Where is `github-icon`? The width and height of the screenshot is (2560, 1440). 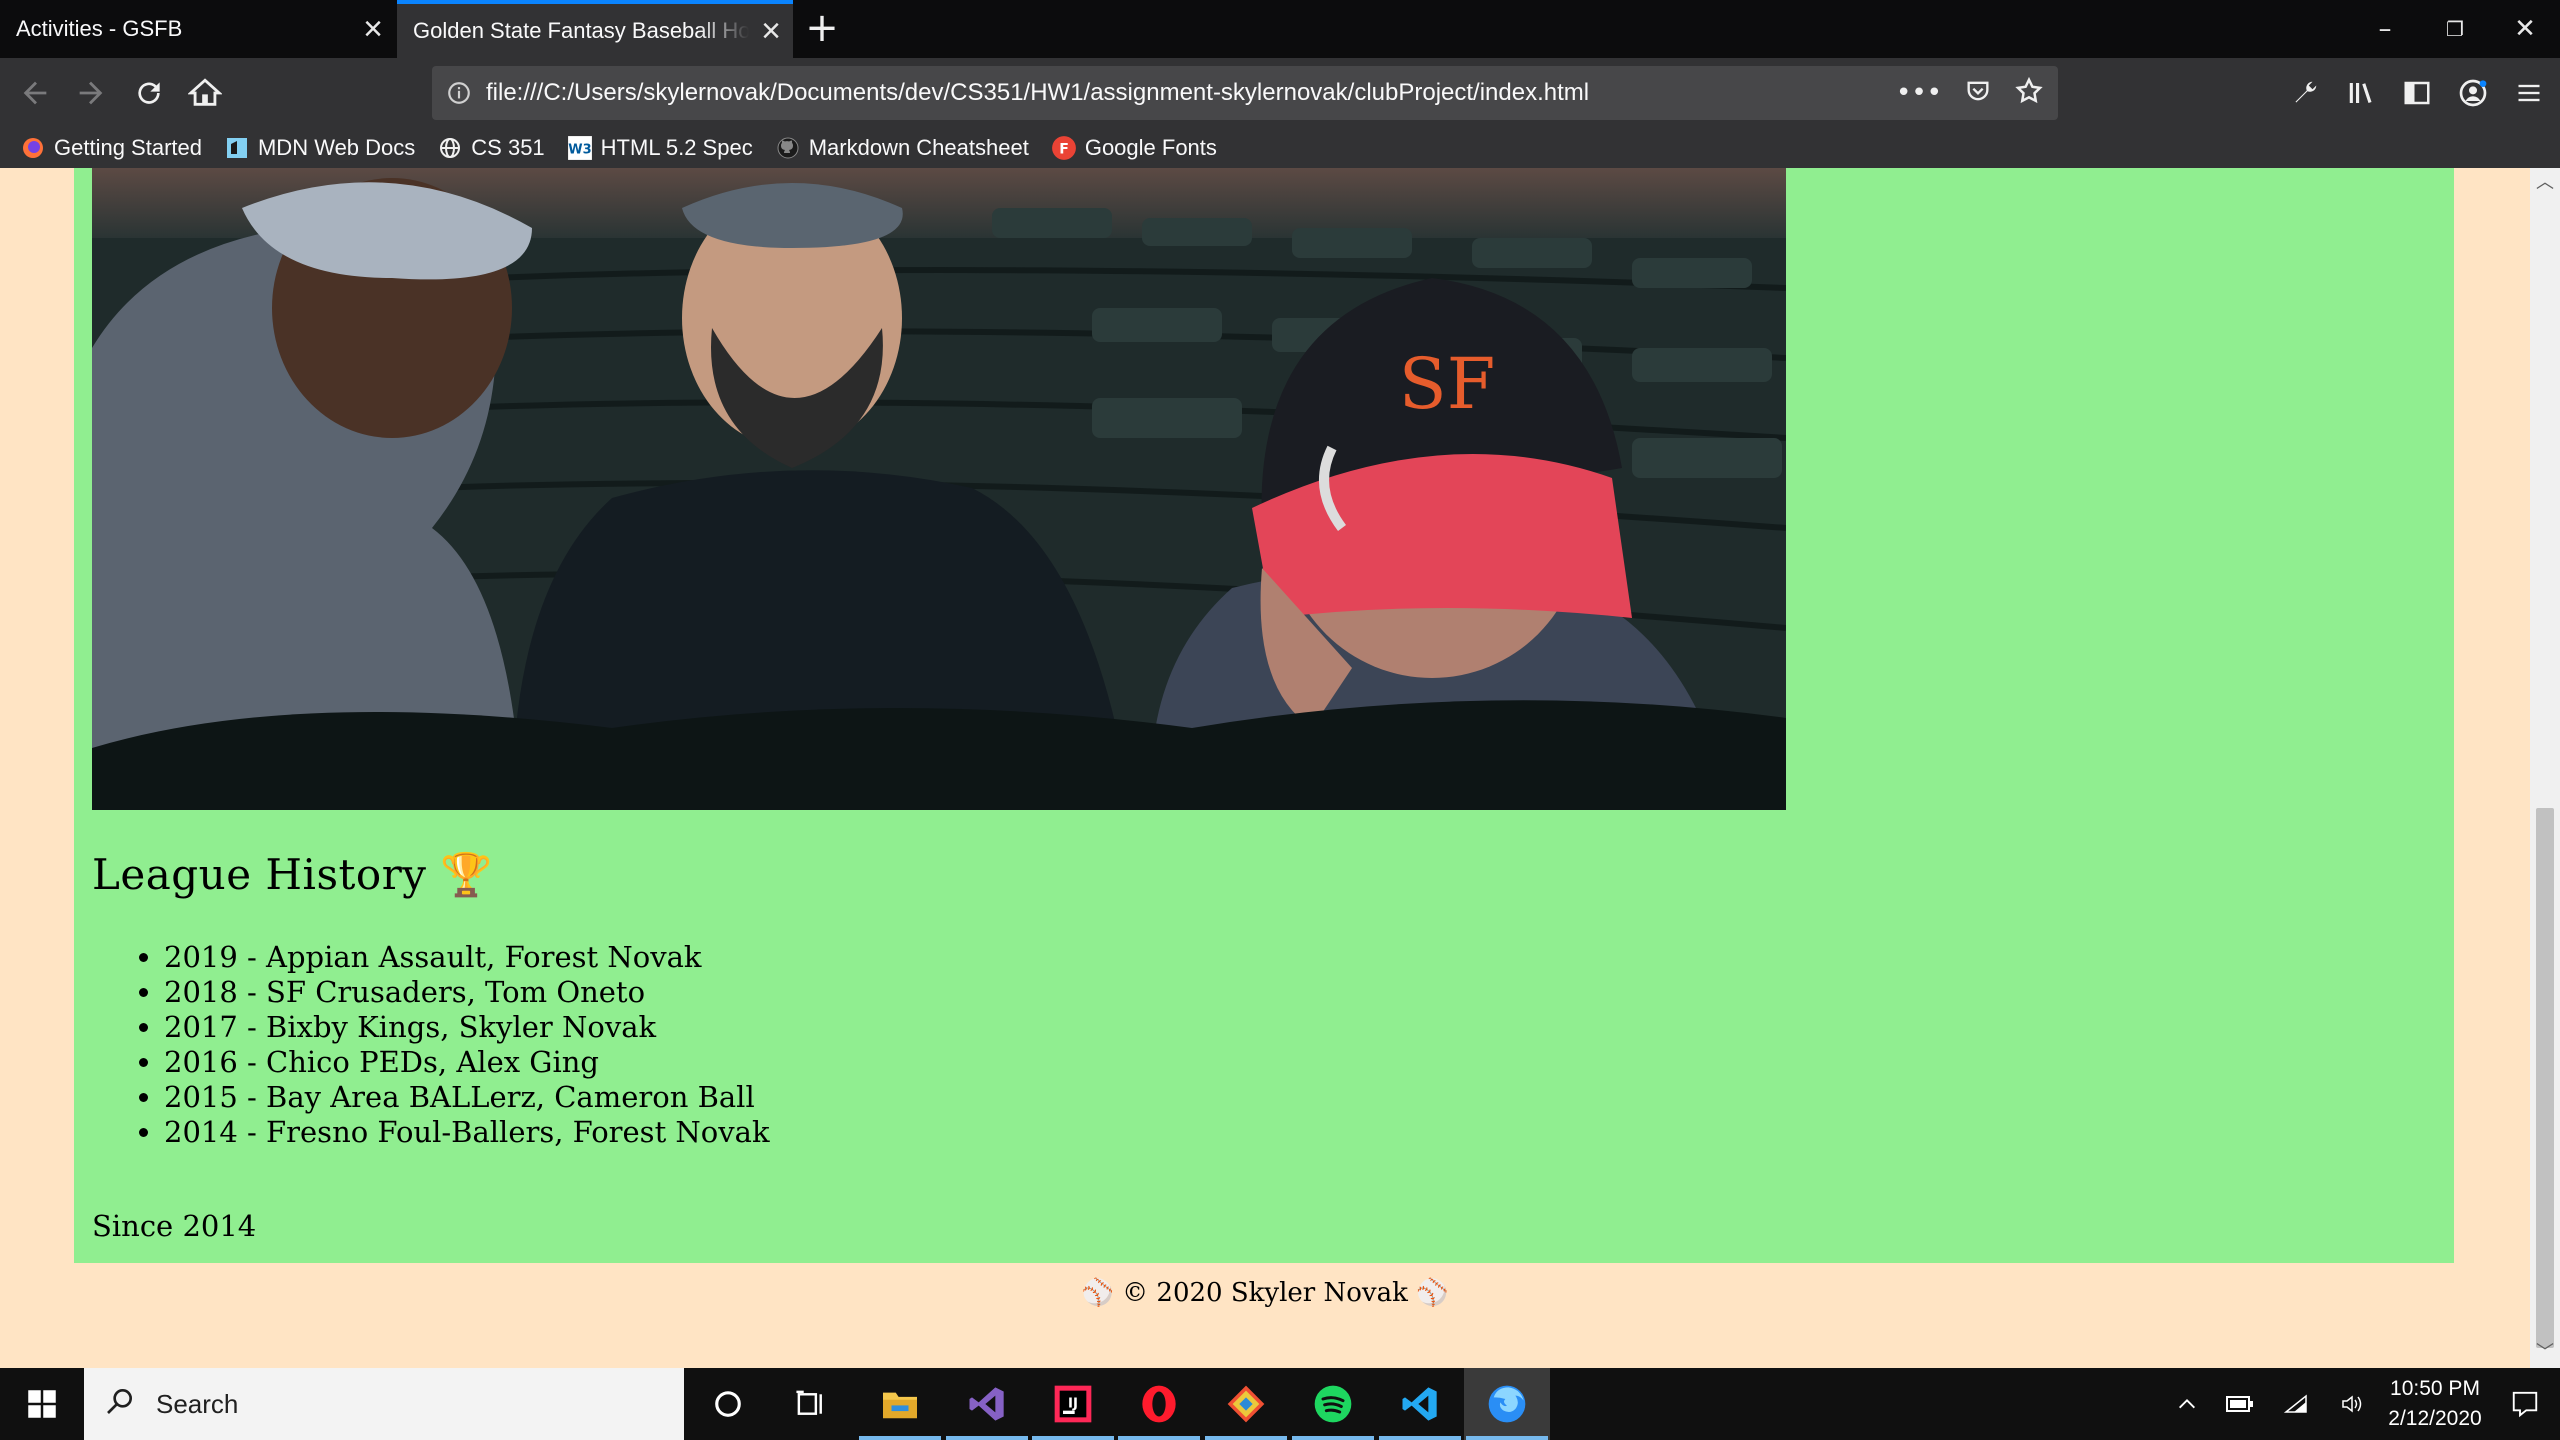
github-icon is located at coordinates (788, 148).